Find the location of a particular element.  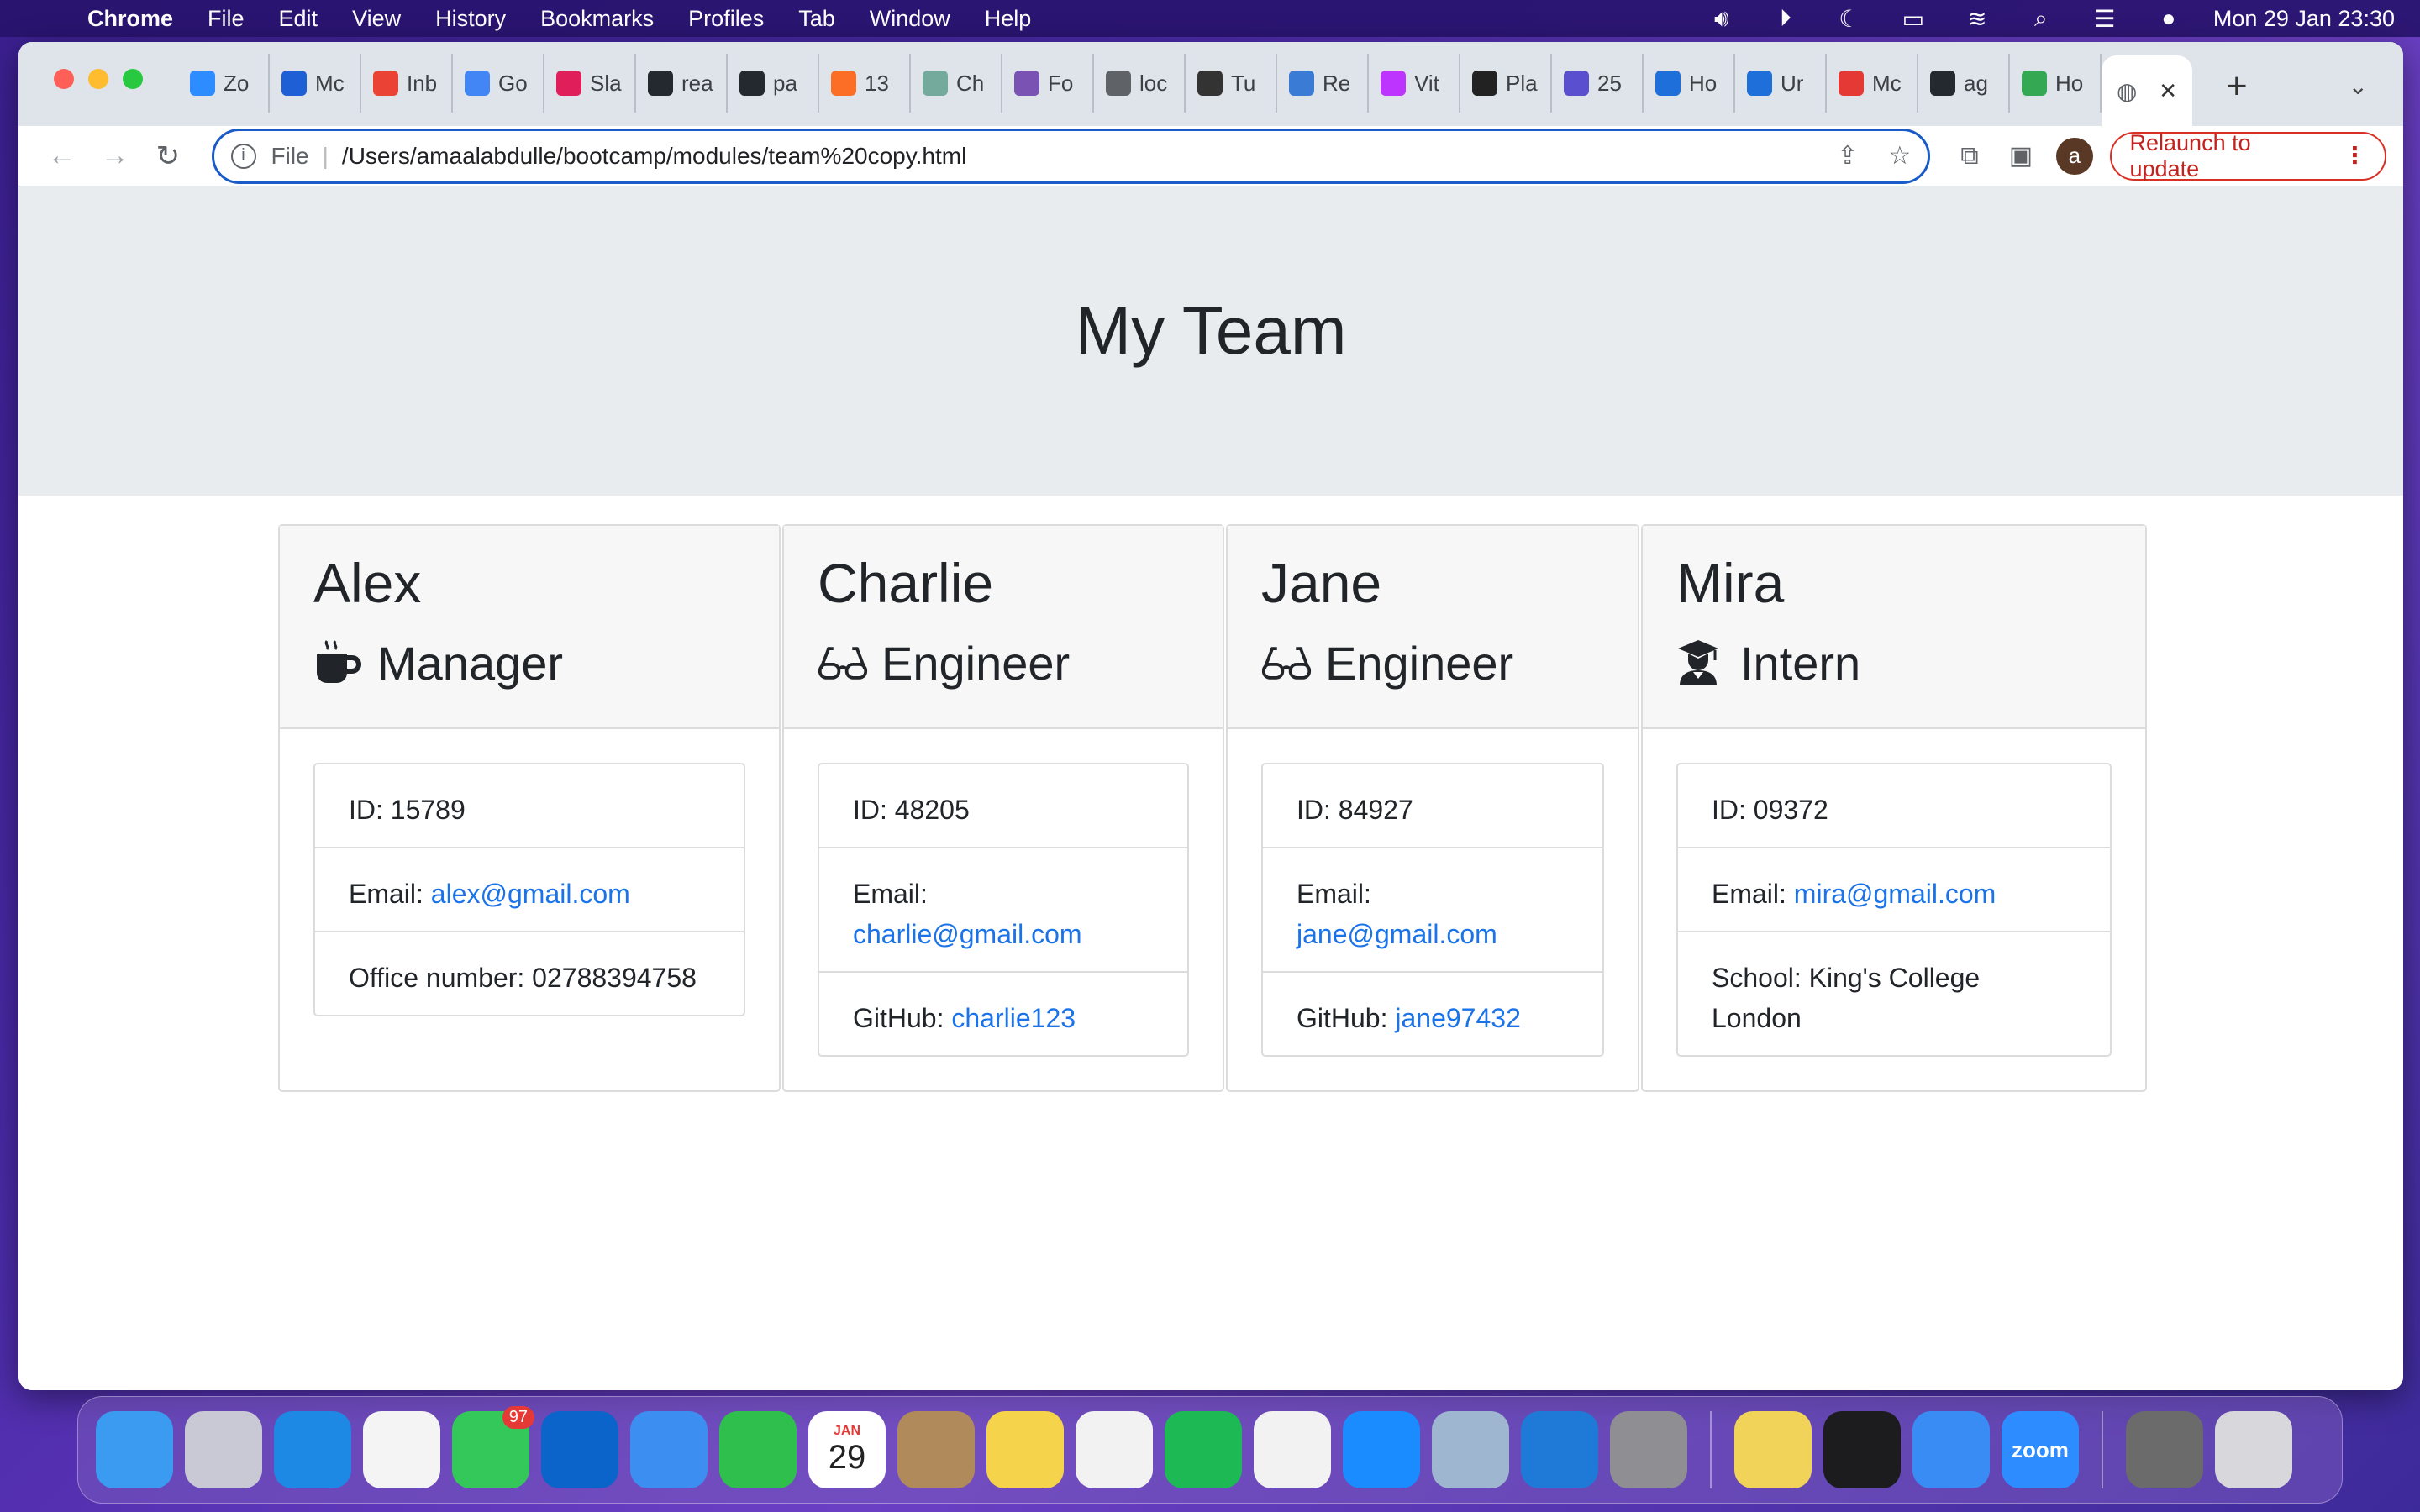

finder-icon is located at coordinates (134, 1449).